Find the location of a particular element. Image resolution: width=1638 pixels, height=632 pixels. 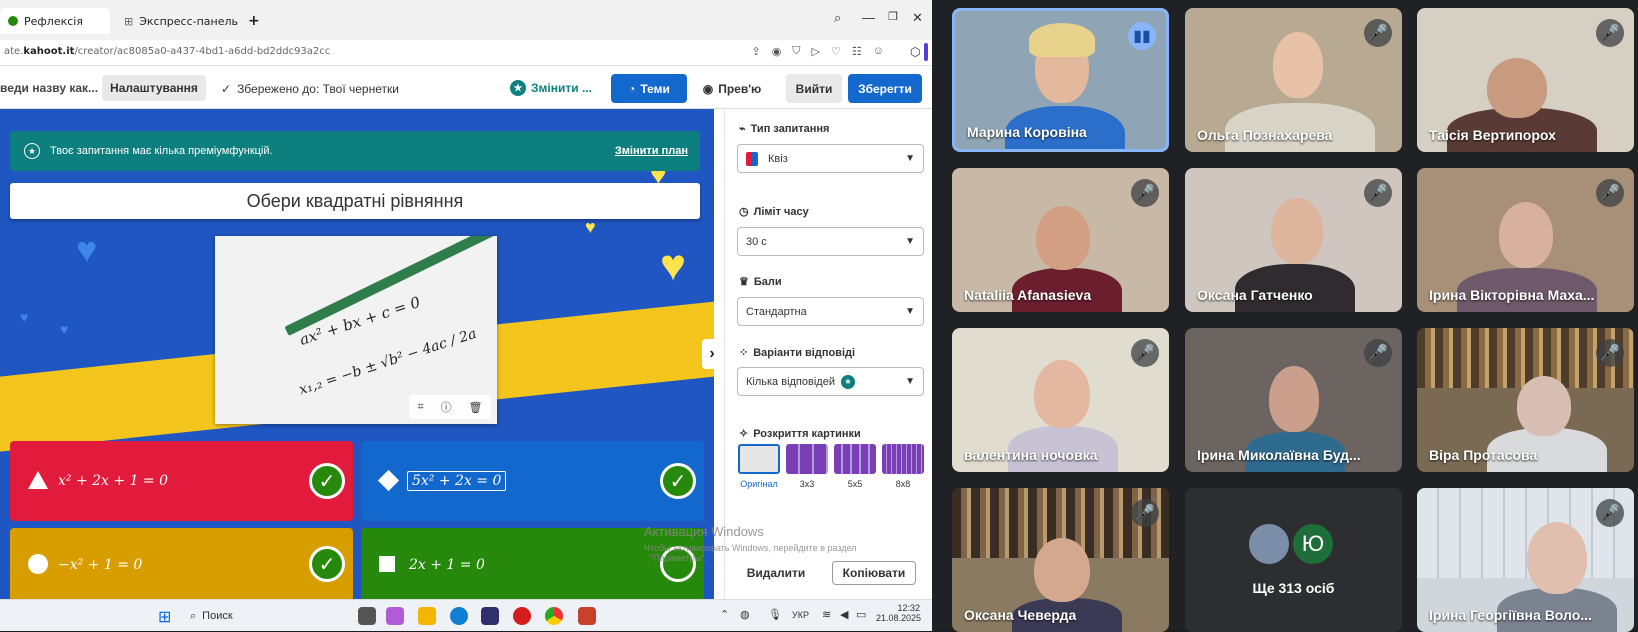

points-label: ♛ Бали is located at coordinates (760, 282).